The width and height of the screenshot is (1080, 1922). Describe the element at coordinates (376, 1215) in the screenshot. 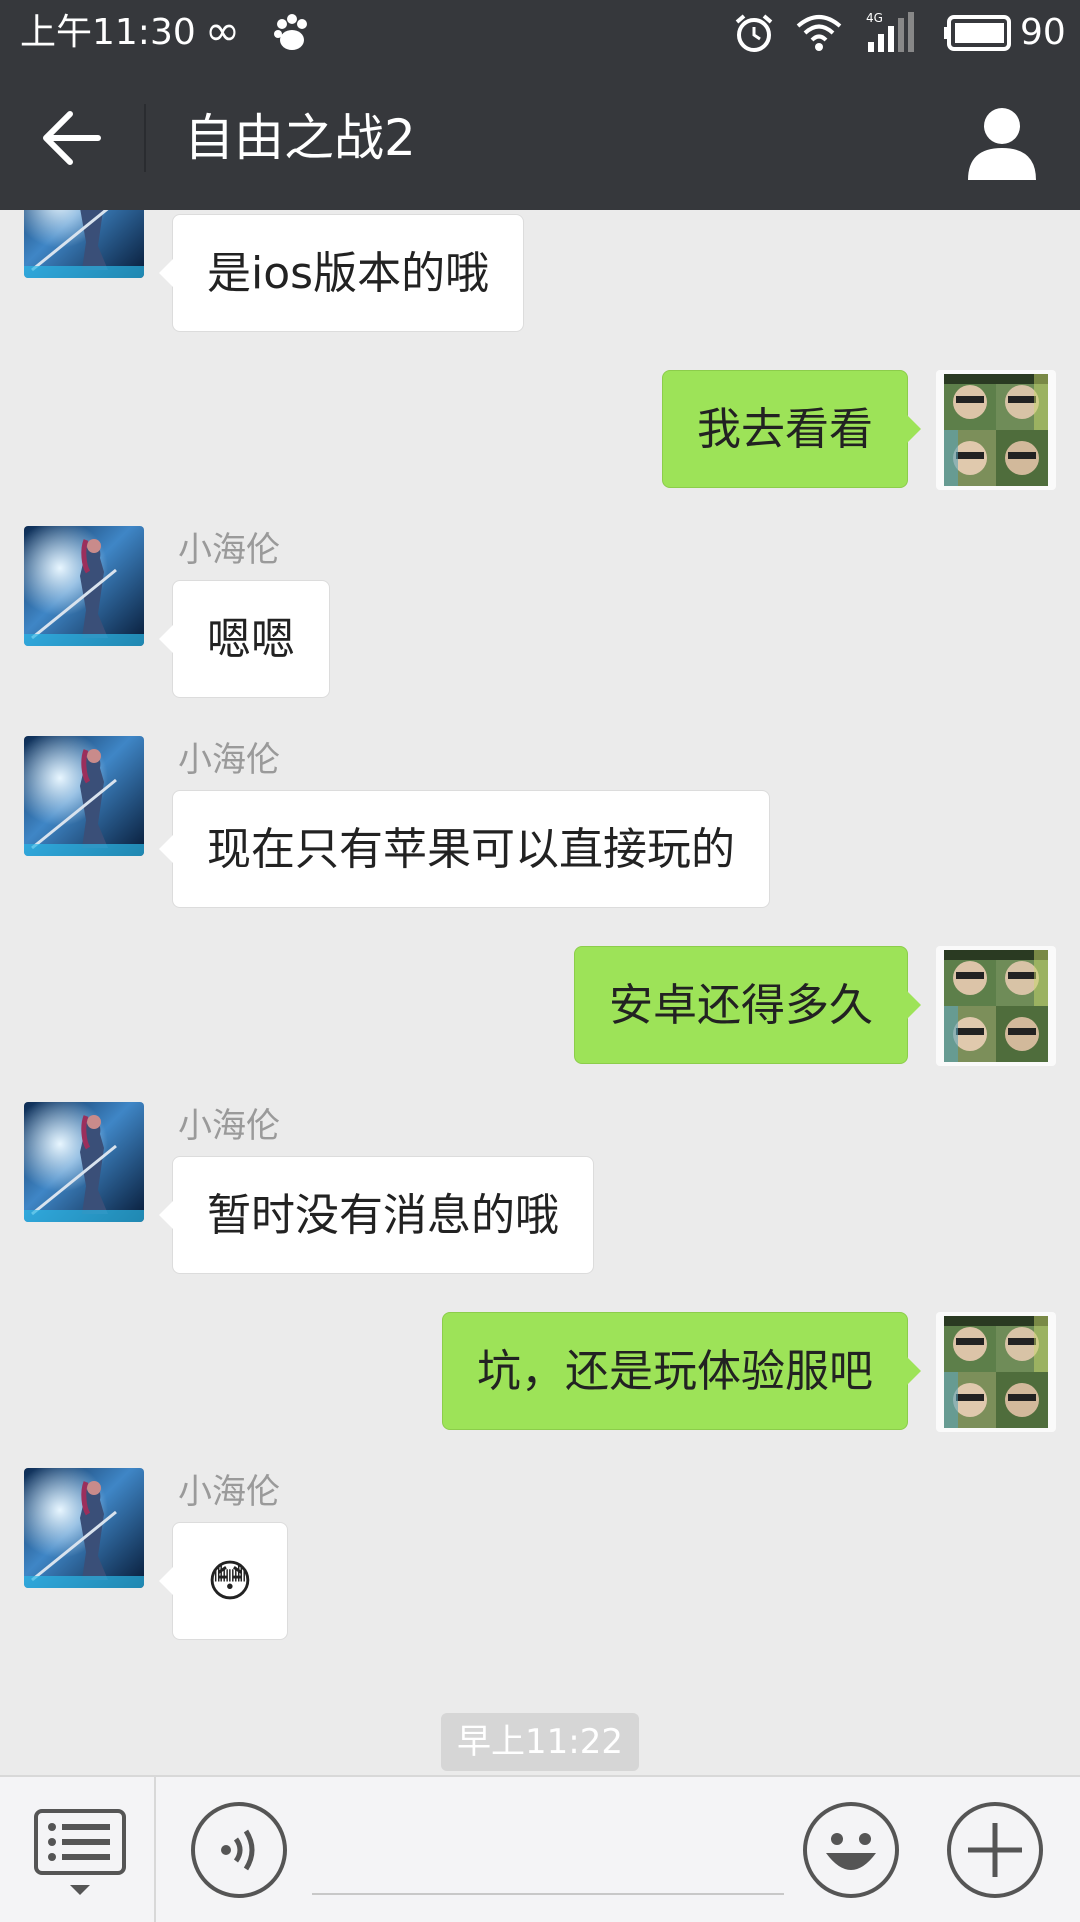

I see `message-bubble-incoming: 暂时没有消息的哦` at that location.